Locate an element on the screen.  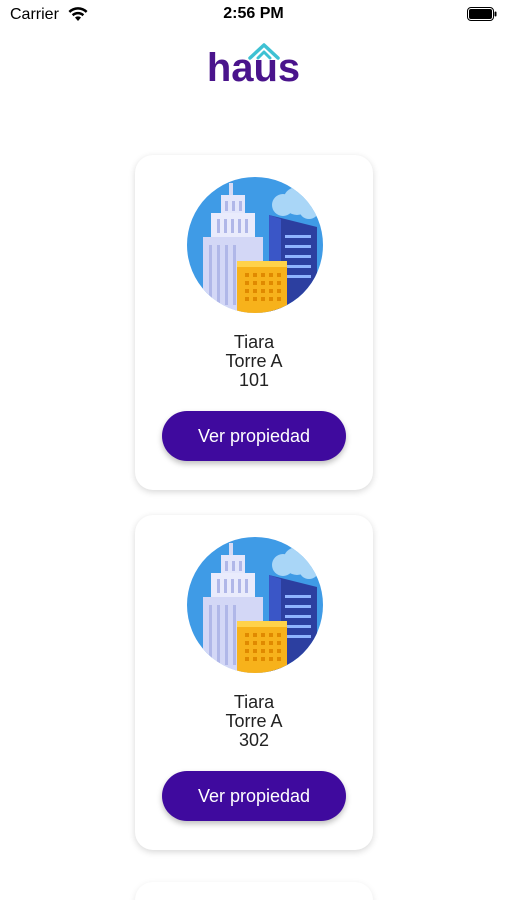
status-bar: Carrier 2:56 PM is located at coordinates (253, 15).